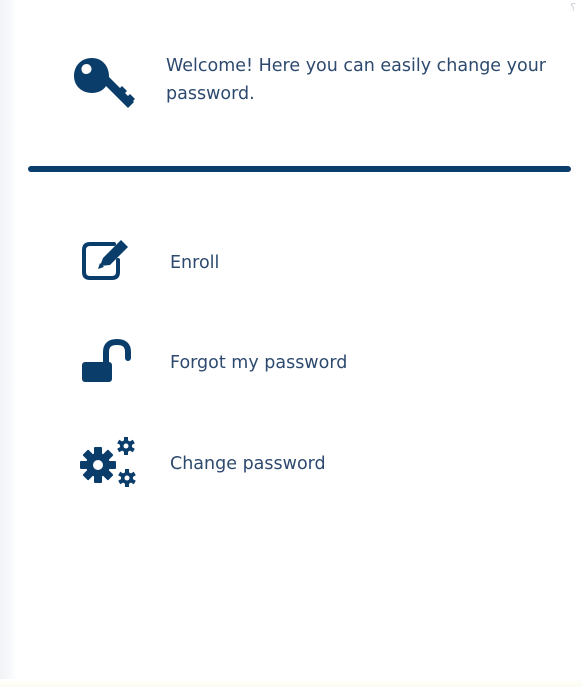 The image size is (582, 687). Describe the element at coordinates (259, 363) in the screenshot. I see `menu-label-forgot-password: Forgot my password` at that location.